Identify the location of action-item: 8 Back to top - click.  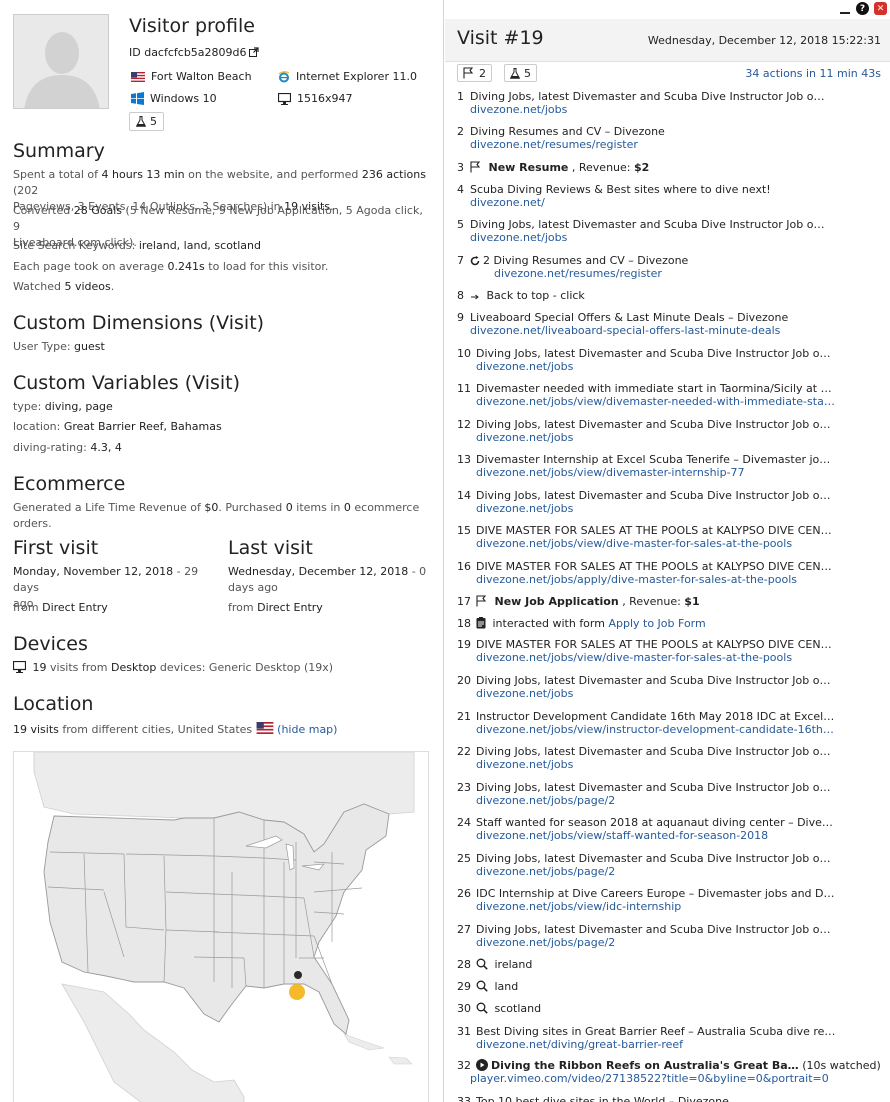
(669, 295).